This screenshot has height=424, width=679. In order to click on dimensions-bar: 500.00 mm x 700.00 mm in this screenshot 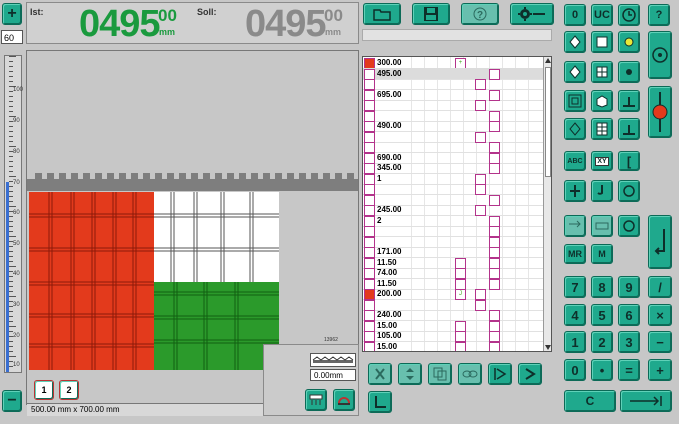, I will do `click(145, 409)`.